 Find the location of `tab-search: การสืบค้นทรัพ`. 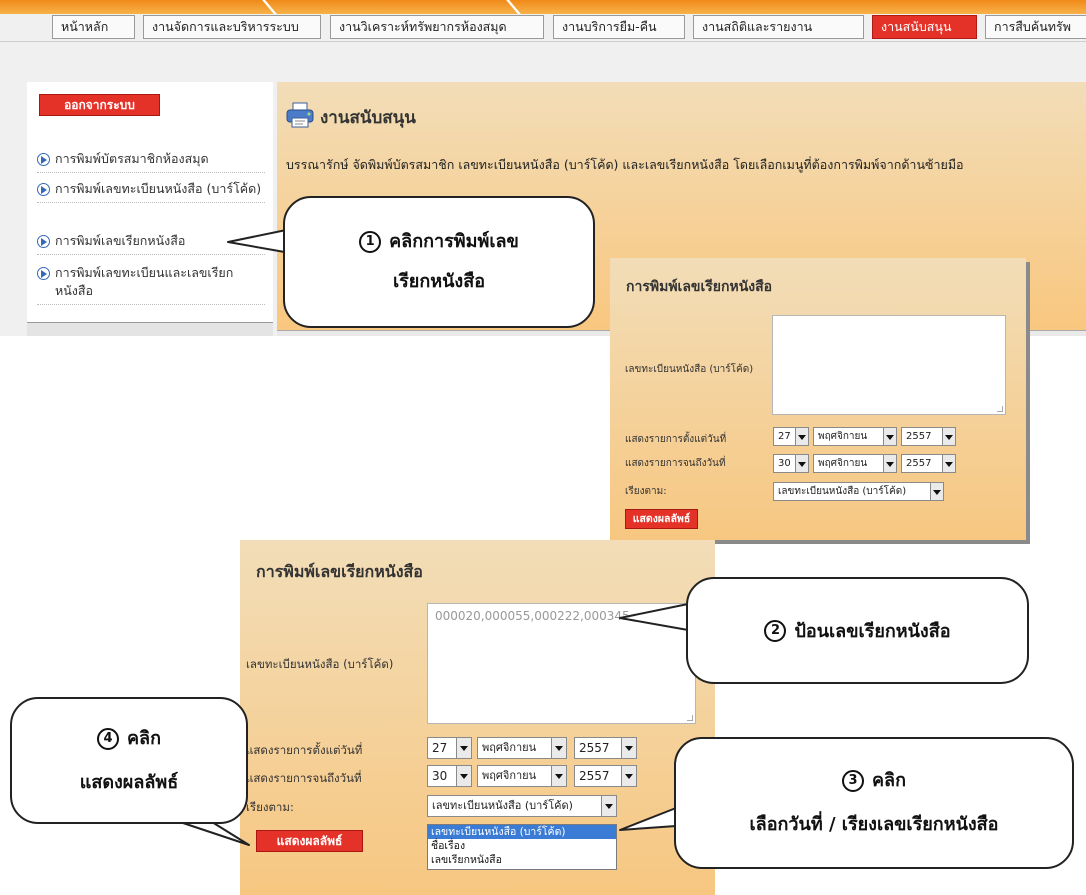

tab-search: การสืบค้นทรัพ is located at coordinates (1035, 27).